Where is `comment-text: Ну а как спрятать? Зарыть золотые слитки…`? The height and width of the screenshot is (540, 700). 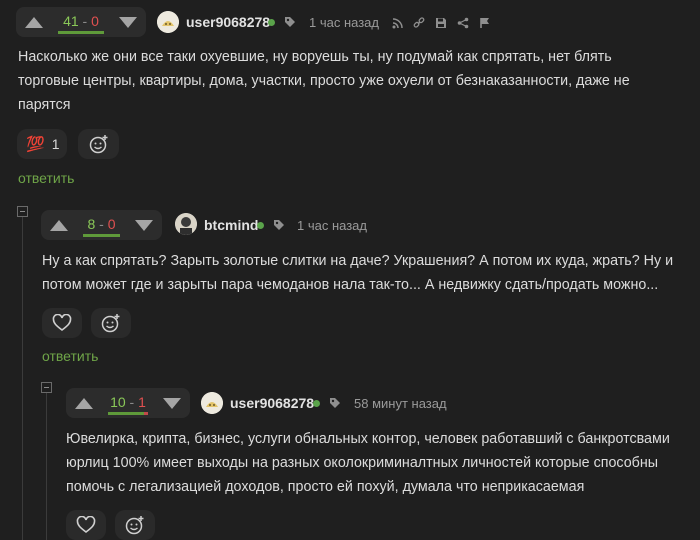
comment-text: Ну а как спрятать? Зарыть золотые слитки… is located at coordinates (358, 273).